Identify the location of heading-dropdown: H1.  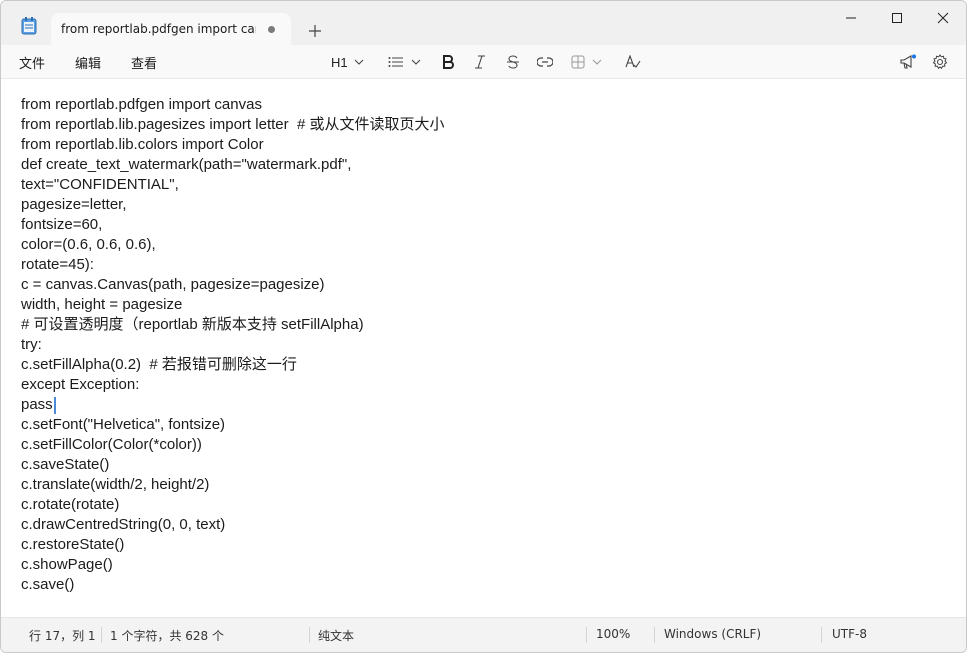
(347, 62).